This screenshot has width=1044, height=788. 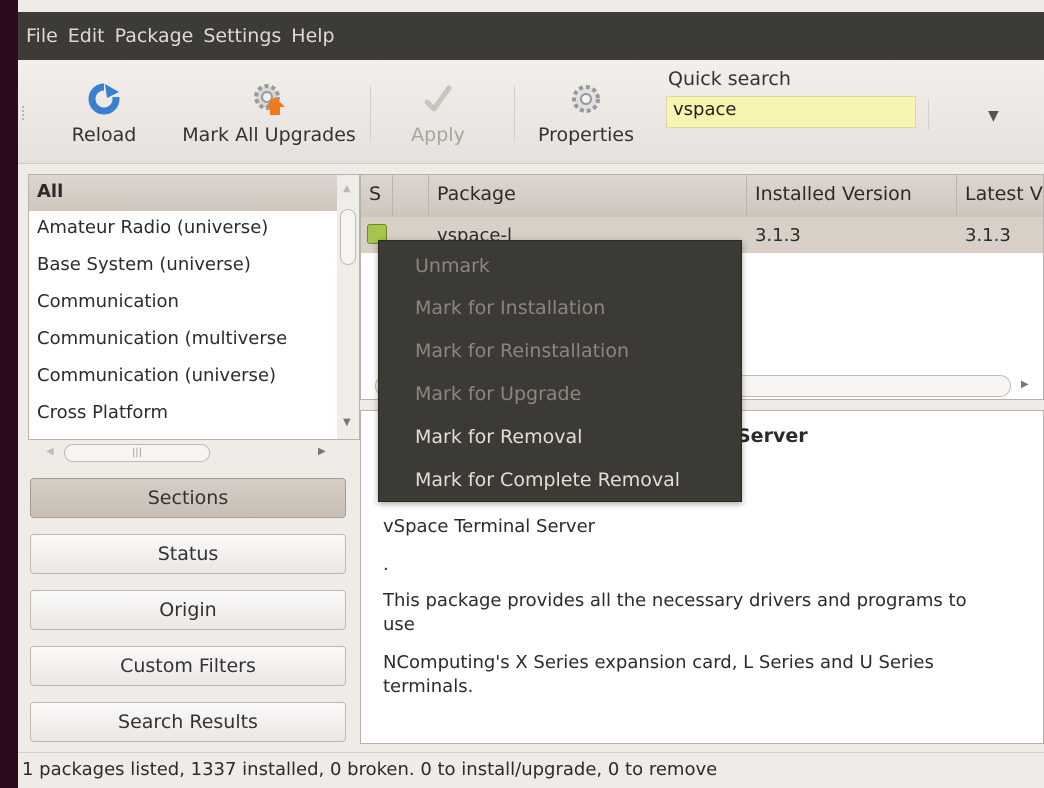 I want to click on apply-button: Apply, so click(x=438, y=112).